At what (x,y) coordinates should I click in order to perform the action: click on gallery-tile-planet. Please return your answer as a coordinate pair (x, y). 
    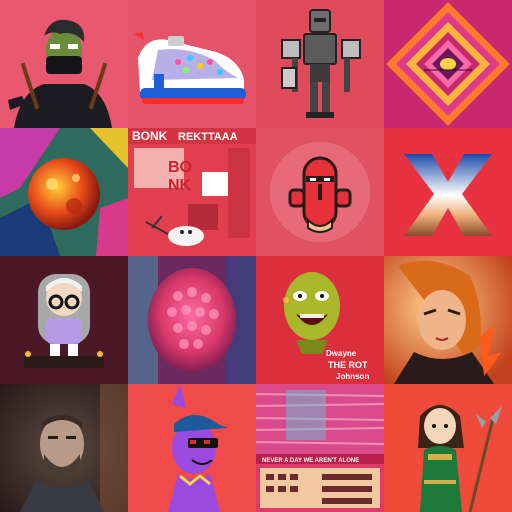
    Looking at the image, I should click on (64, 192).